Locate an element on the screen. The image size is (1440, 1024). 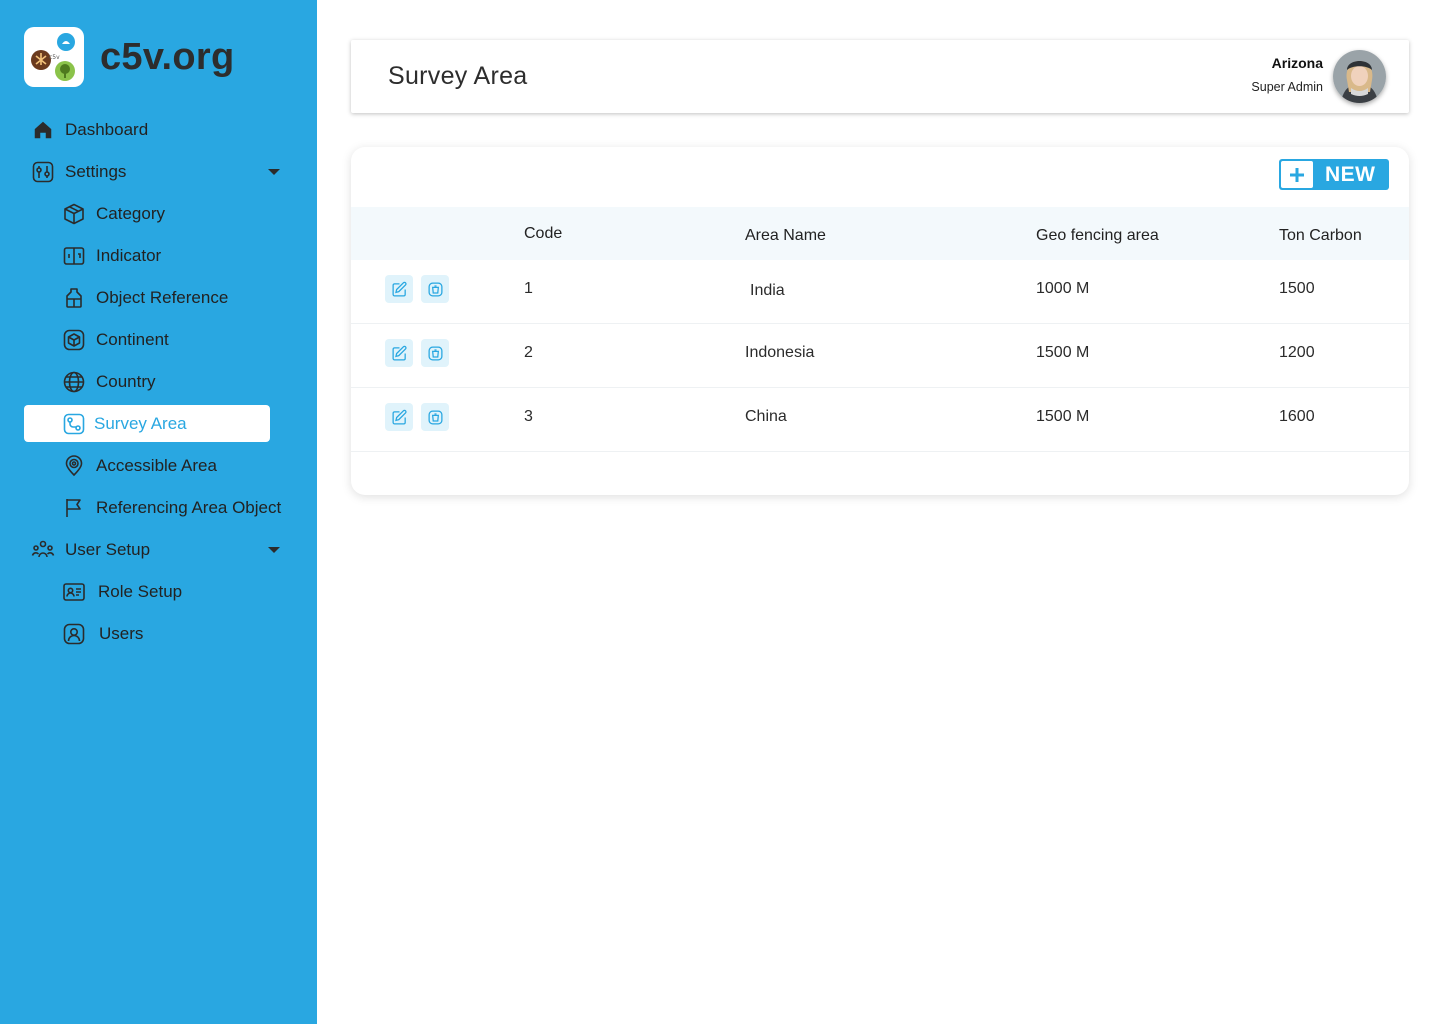
sidebar-item-object-reference: Object Reference is located at coordinates (145, 297).